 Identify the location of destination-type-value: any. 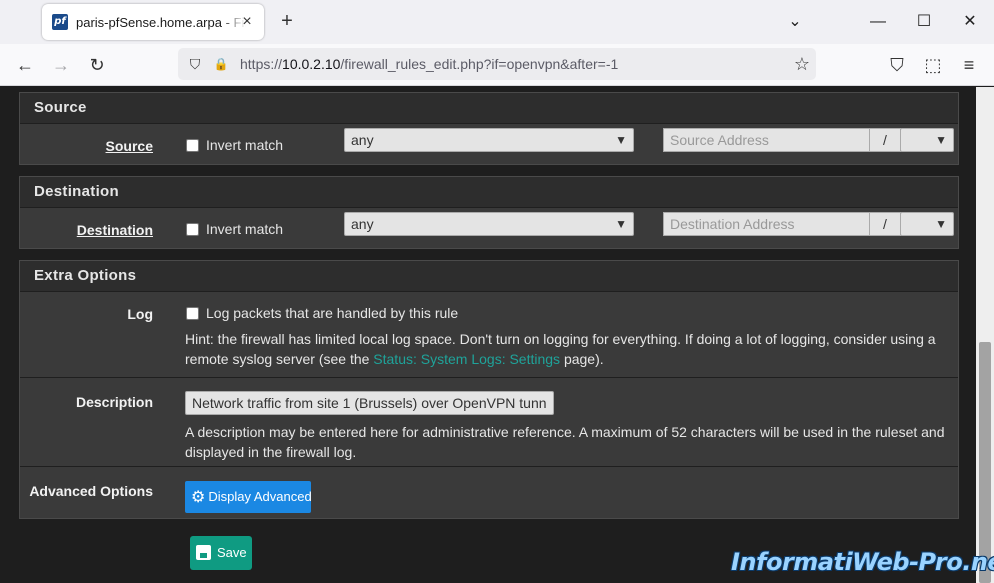
(362, 224).